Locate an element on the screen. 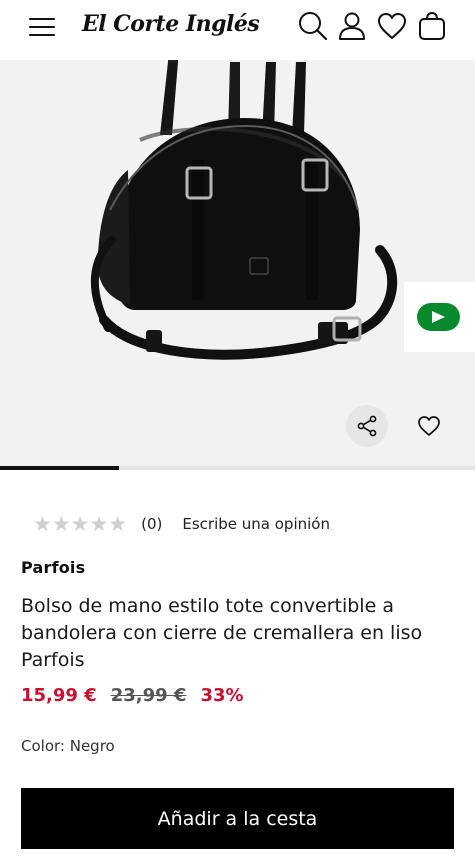 The image size is (475, 868). gallery-progress-bar is located at coordinates (59, 468).